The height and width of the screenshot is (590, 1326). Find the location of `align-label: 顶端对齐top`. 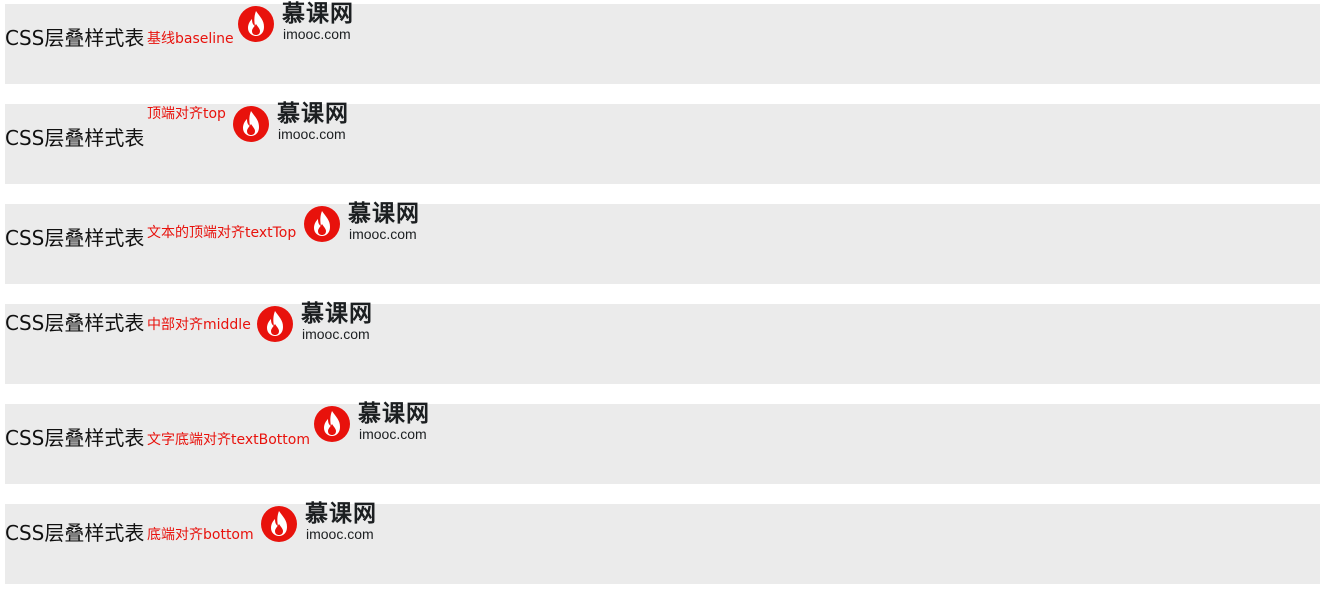

align-label: 顶端对齐top is located at coordinates (186, 114).